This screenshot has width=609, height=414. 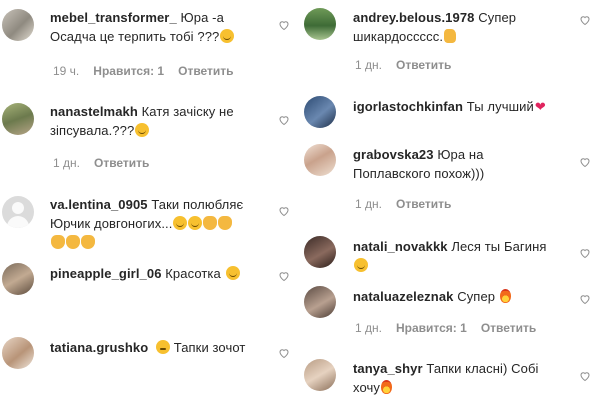 What do you see at coordinates (135, 36) in the screenshot?
I see `comment-text: Осадча це терпить тобі ???` at bounding box center [135, 36].